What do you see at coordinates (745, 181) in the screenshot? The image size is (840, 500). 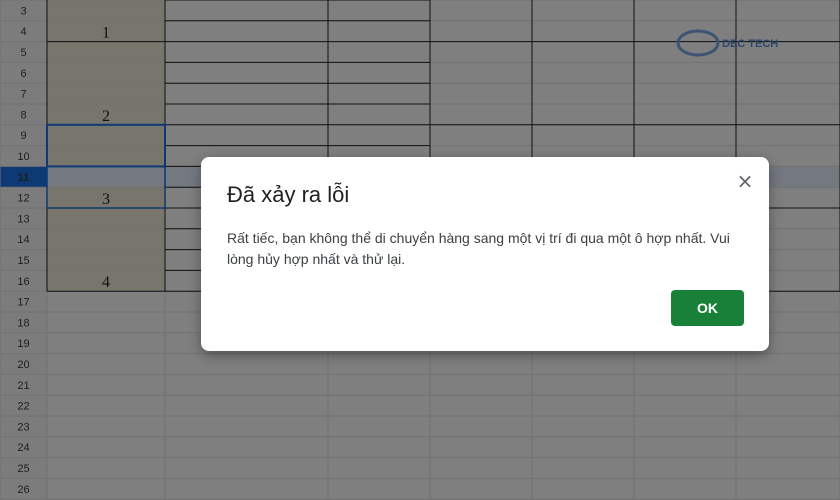 I see `close-icon: ×` at bounding box center [745, 181].